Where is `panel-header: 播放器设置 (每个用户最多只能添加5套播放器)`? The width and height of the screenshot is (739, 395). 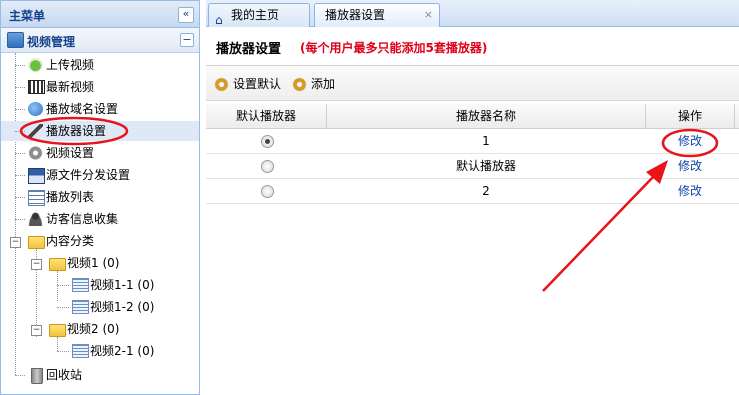
panel-header: 播放器设置 (每个用户最多只能添加5套播放器) is located at coordinates (472, 46).